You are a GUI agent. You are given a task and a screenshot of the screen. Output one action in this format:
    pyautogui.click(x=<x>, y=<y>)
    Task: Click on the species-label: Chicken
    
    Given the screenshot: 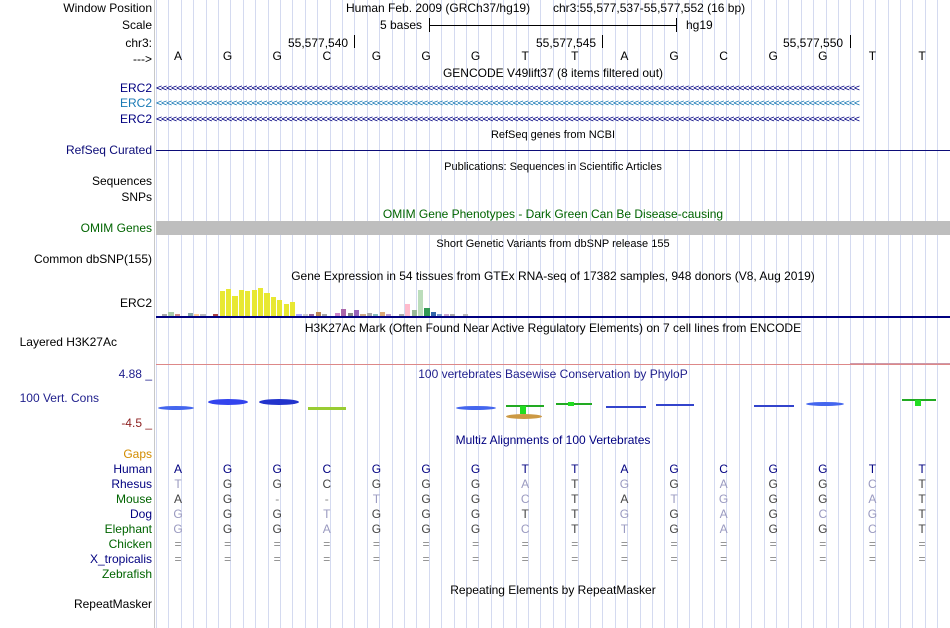 What is the action you would take?
    pyautogui.click(x=130, y=544)
    